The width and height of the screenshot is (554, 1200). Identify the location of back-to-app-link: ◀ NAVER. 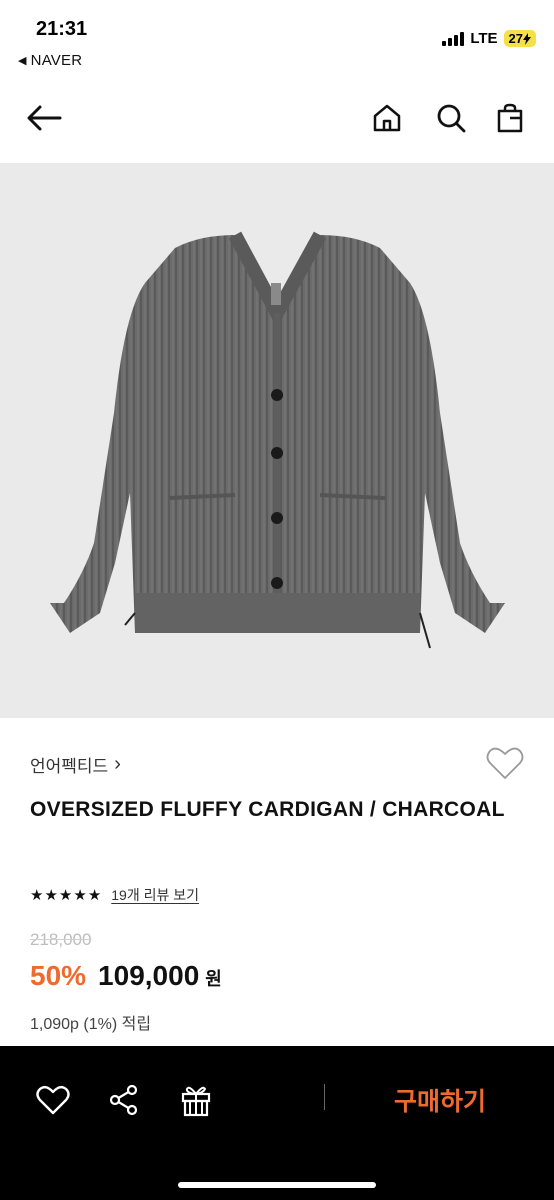
(50, 60).